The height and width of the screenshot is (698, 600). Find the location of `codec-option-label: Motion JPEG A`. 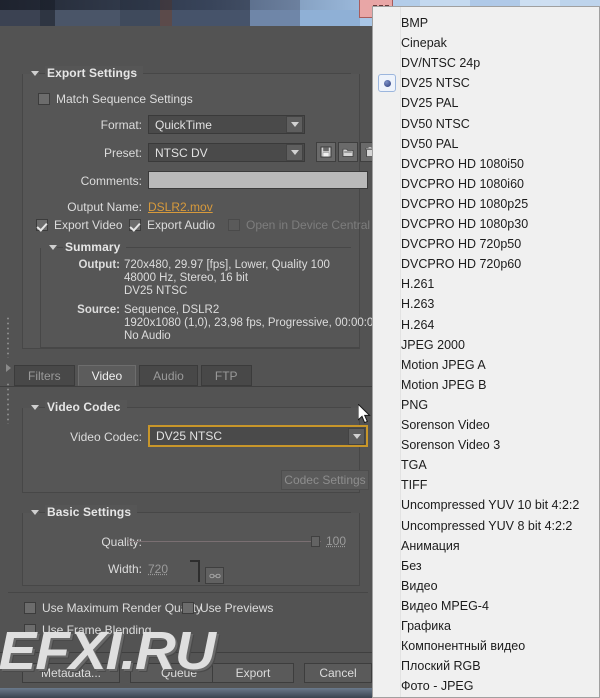

codec-option-label: Motion JPEG A is located at coordinates (443, 364).